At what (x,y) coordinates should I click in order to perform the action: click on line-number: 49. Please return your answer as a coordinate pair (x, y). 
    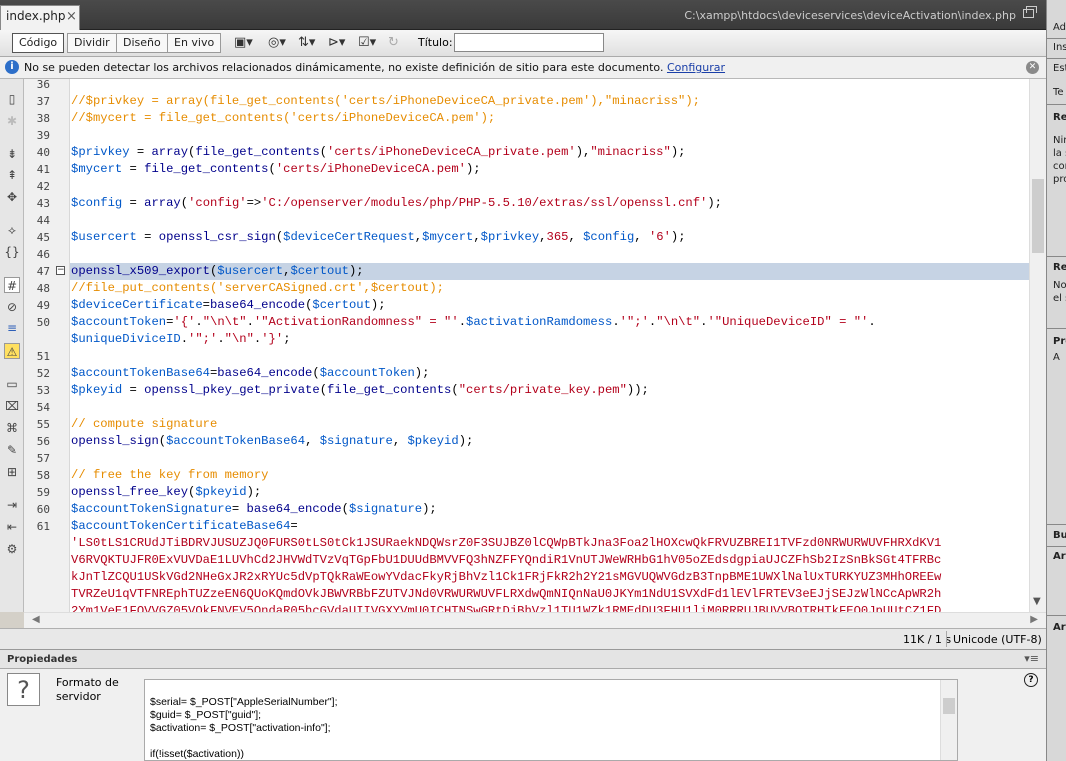
    Looking at the image, I should click on (43, 305).